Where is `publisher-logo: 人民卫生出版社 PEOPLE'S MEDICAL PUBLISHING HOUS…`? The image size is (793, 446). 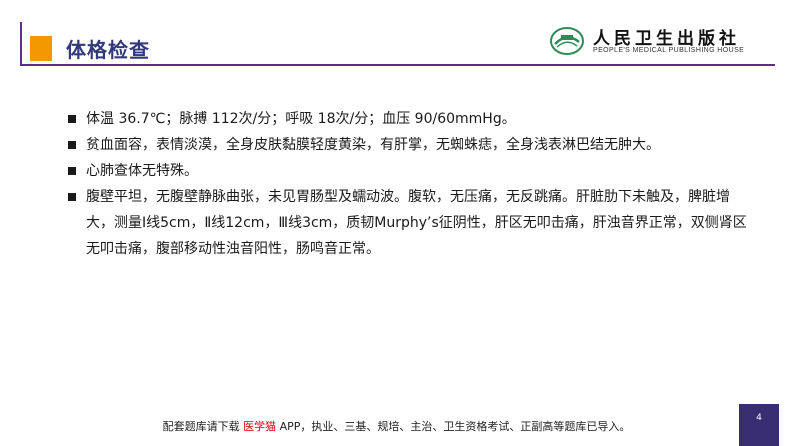
publisher-logo: 人民卫生出版社 PEOPLE'S MEDICAL PUBLISHING HOUS… is located at coordinates (657, 42).